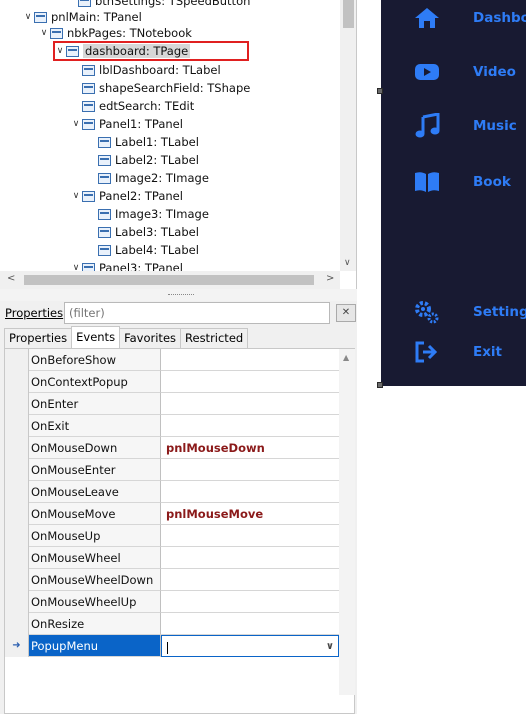 The width and height of the screenshot is (526, 714). Describe the element at coordinates (142, 232) in the screenshot. I see `tree-node-label3: Label3: TLabel` at that location.